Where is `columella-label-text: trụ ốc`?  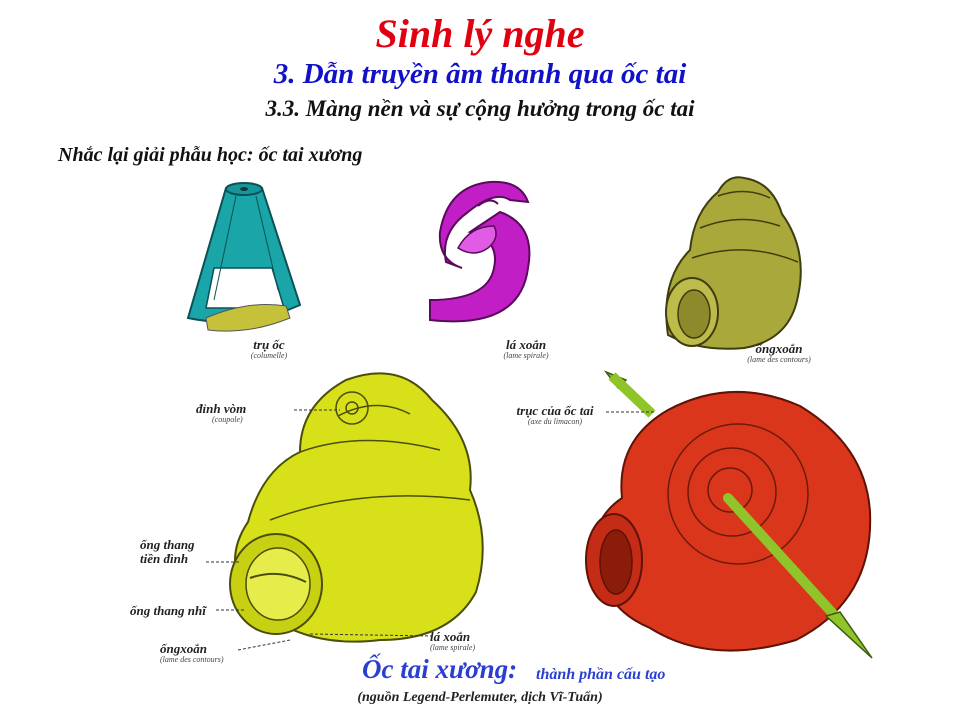
columella-label-text: trụ ốc is located at coordinates (269, 344).